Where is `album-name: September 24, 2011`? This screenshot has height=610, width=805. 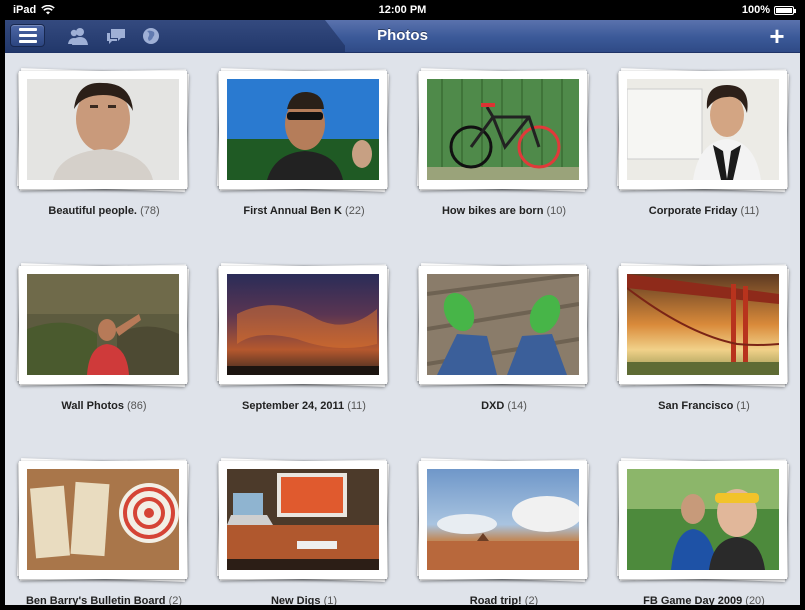 album-name: September 24, 2011 is located at coordinates (293, 406).